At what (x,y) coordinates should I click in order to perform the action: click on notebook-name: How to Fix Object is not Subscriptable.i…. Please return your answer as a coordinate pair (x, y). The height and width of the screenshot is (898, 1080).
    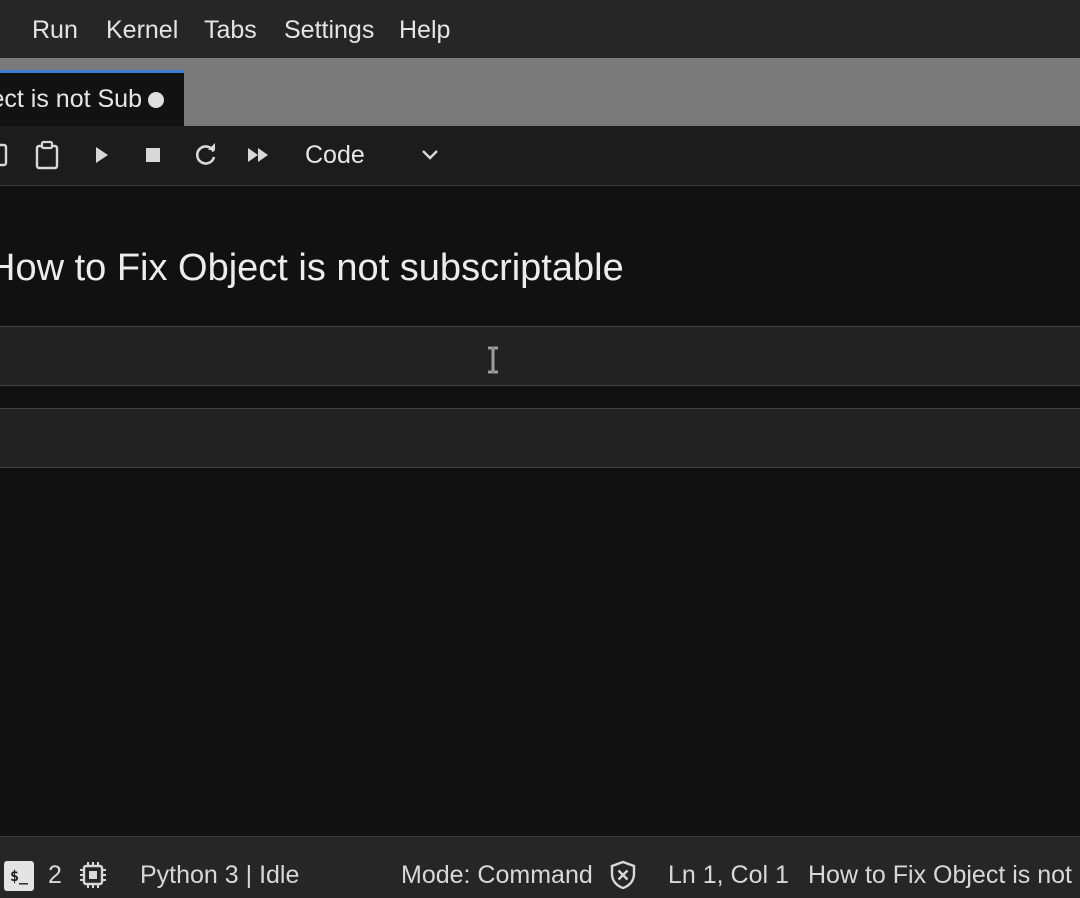
    Looking at the image, I should click on (944, 875).